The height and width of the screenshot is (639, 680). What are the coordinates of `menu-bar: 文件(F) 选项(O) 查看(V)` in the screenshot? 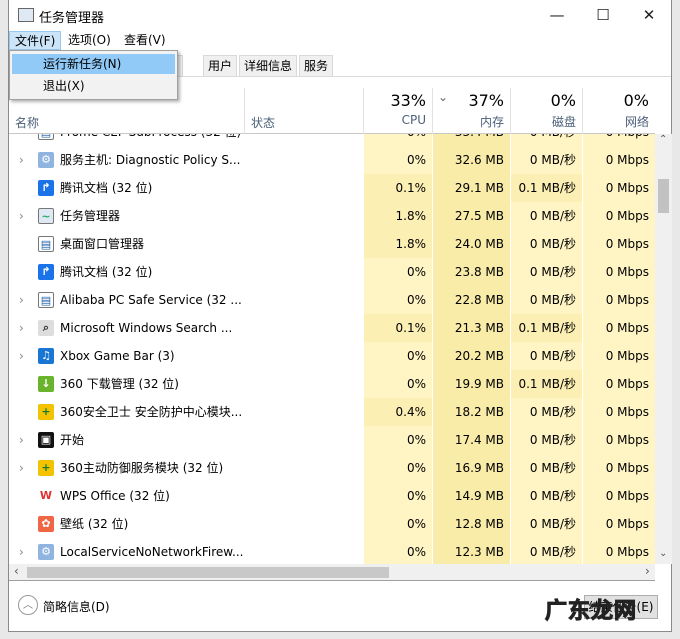 It's located at (340, 40).